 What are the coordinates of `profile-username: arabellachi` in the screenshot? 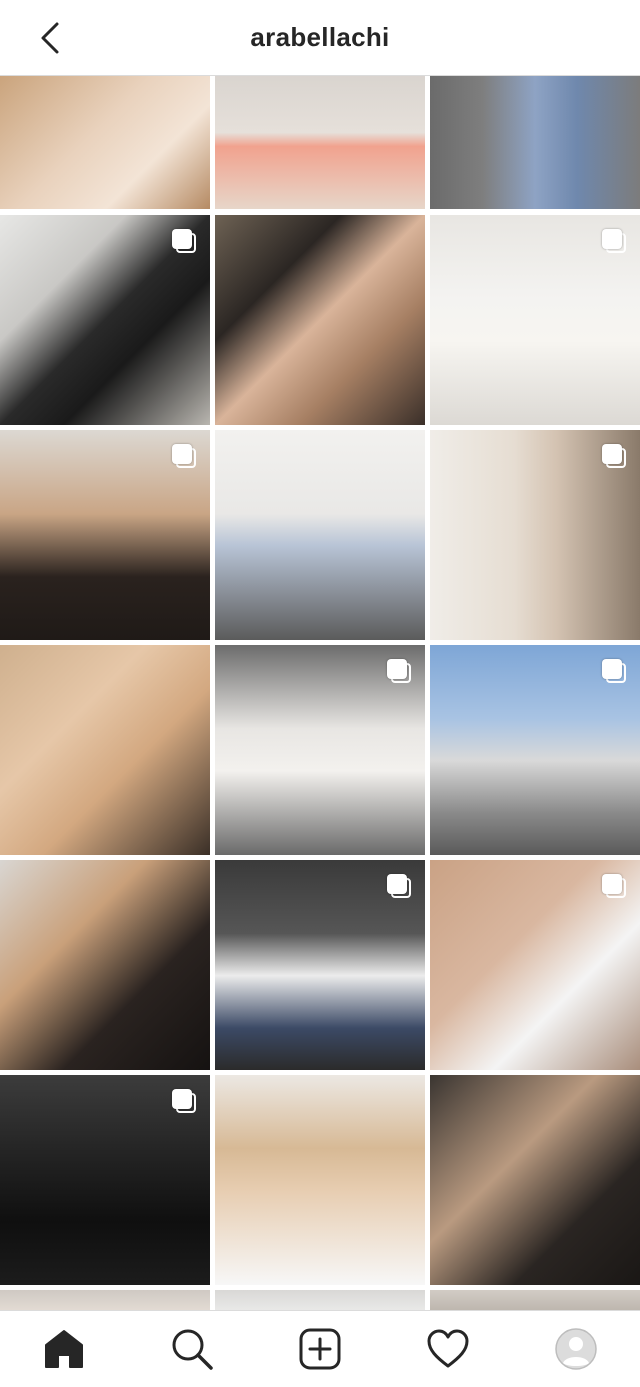 It's located at (320, 37).